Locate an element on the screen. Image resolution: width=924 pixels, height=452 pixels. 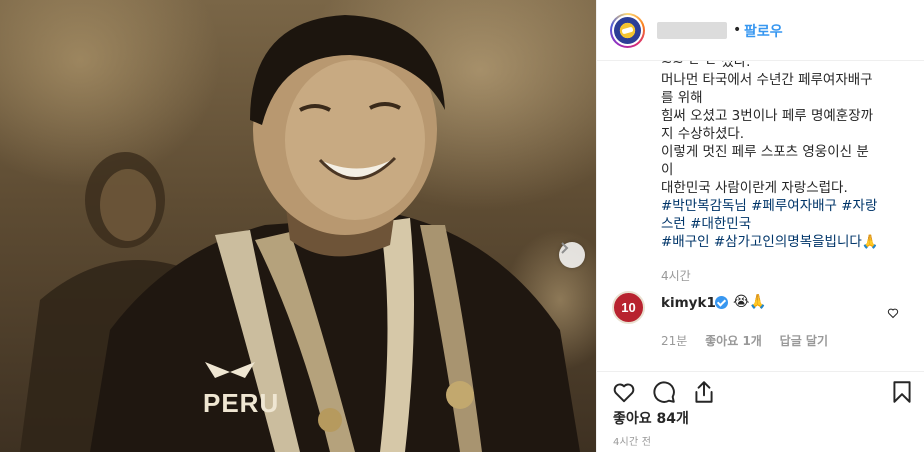
share-icon is located at coordinates (704, 392).